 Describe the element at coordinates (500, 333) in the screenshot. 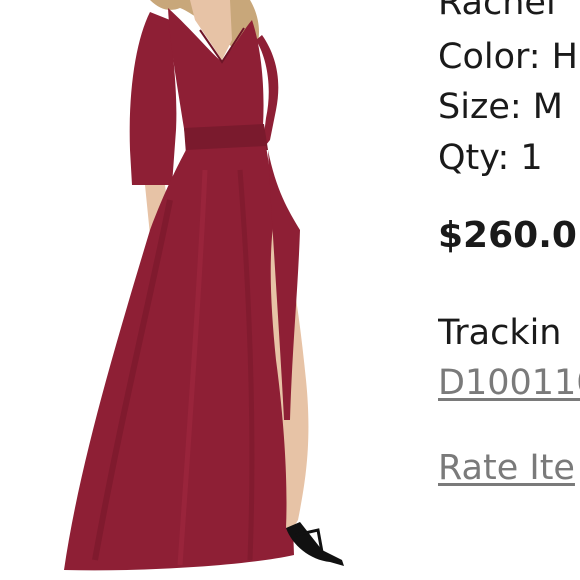

I see `tracking-label: Trackin` at that location.